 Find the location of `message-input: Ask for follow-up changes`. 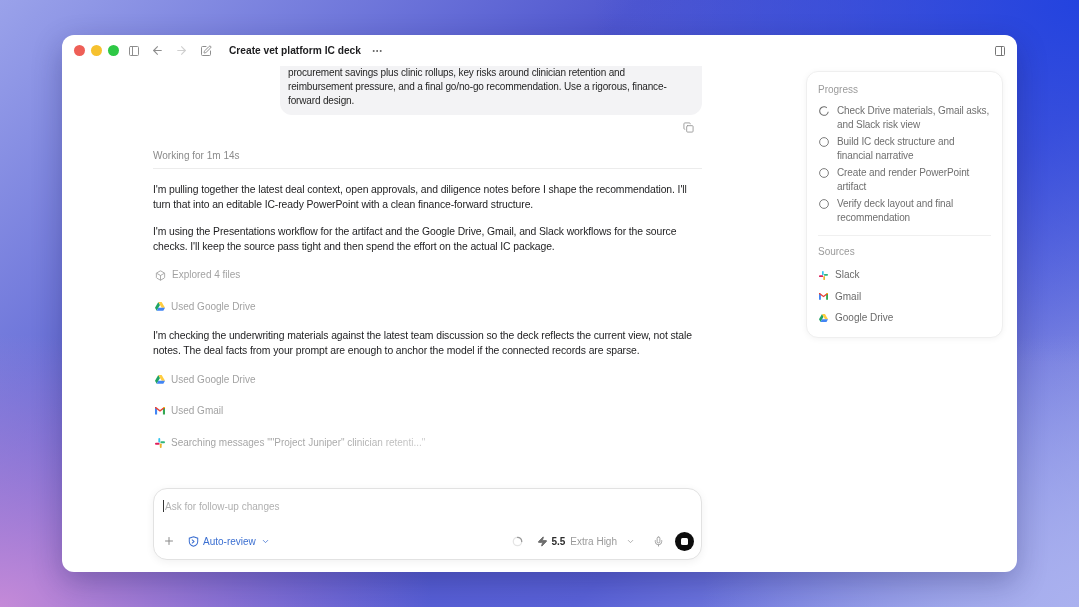

message-input: Ask for follow-up changes is located at coordinates (429, 506).